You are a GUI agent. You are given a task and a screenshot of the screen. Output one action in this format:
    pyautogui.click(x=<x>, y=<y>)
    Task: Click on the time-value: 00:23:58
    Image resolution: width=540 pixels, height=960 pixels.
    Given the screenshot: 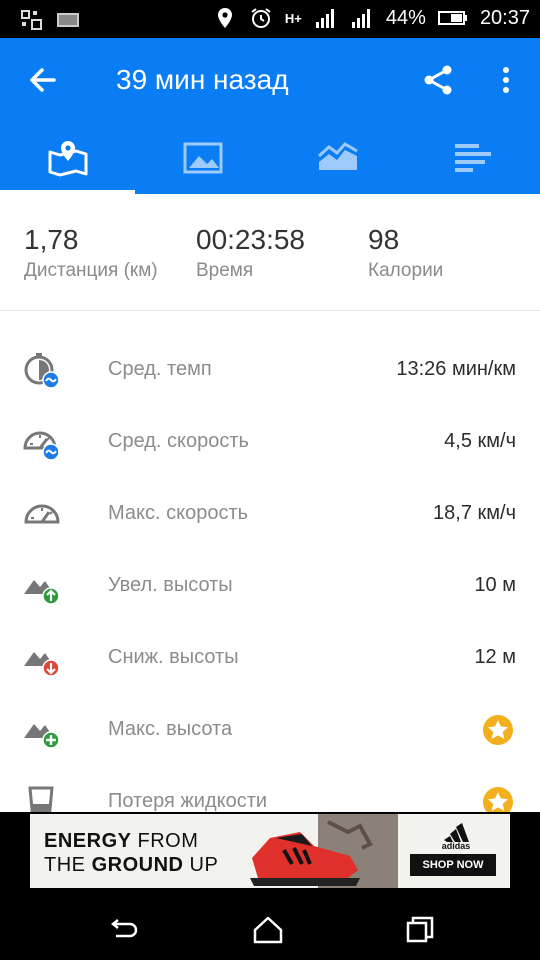 What is the action you would take?
    pyautogui.click(x=250, y=239)
    